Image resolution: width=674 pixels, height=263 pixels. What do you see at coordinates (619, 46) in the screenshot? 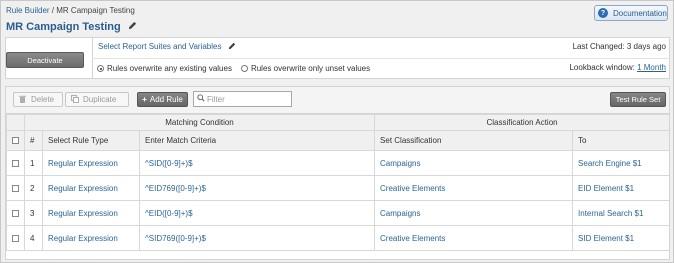
I see `last-changed-text: Last Changed: 3 days ago` at bounding box center [619, 46].